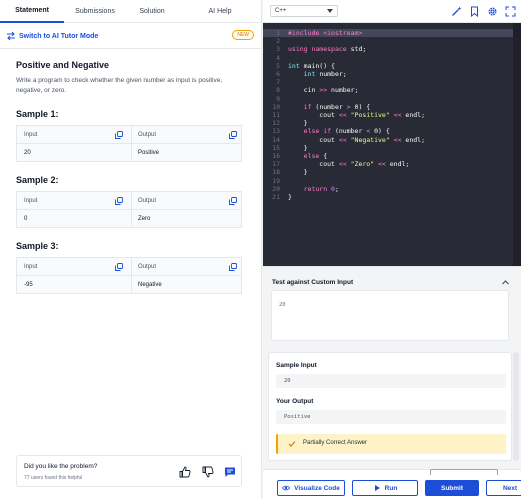  What do you see at coordinates (53, 478) in the screenshot?
I see `feedback-count: 77 users found this helpful` at bounding box center [53, 478].